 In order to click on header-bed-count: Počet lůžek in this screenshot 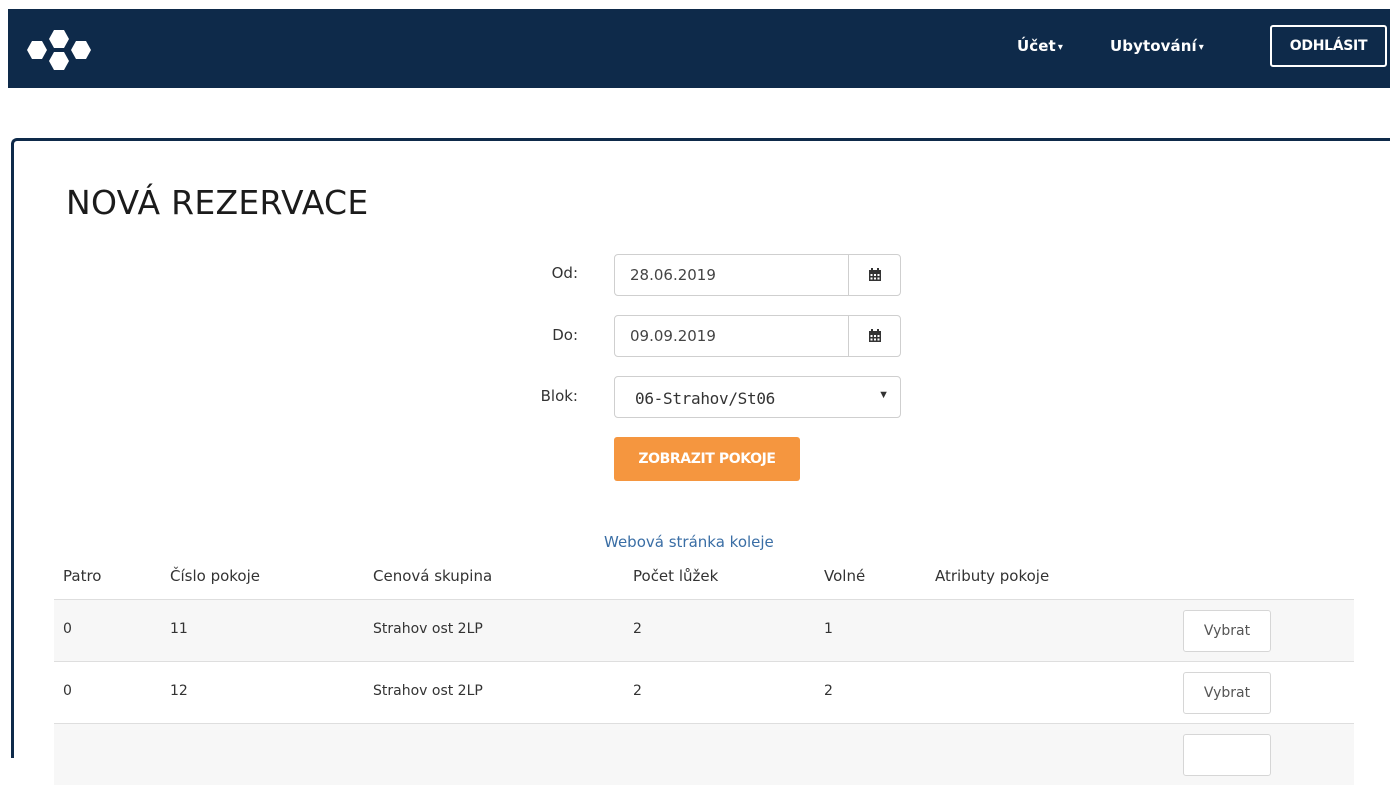, I will do `click(676, 576)`.